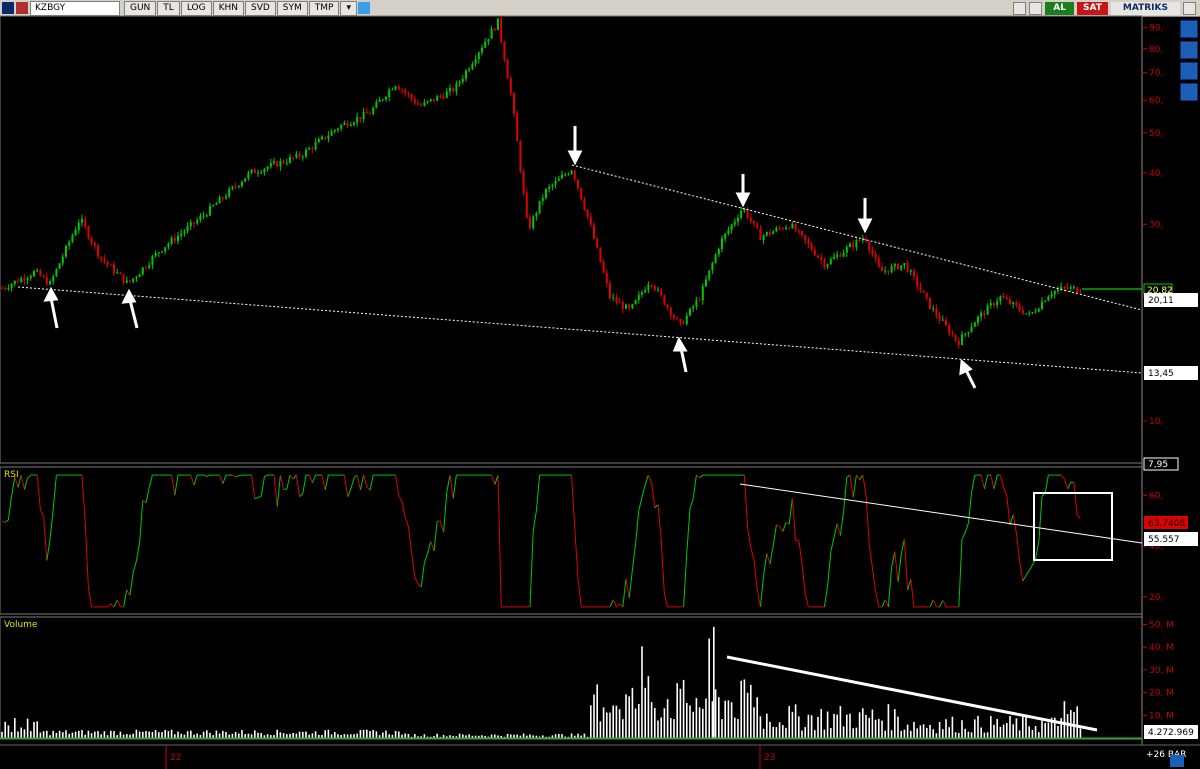 Image resolution: width=1200 pixels, height=769 pixels. What do you see at coordinates (1152, 547) in the screenshot?
I see `rsi-axis: 60,40,20,` at bounding box center [1152, 547].